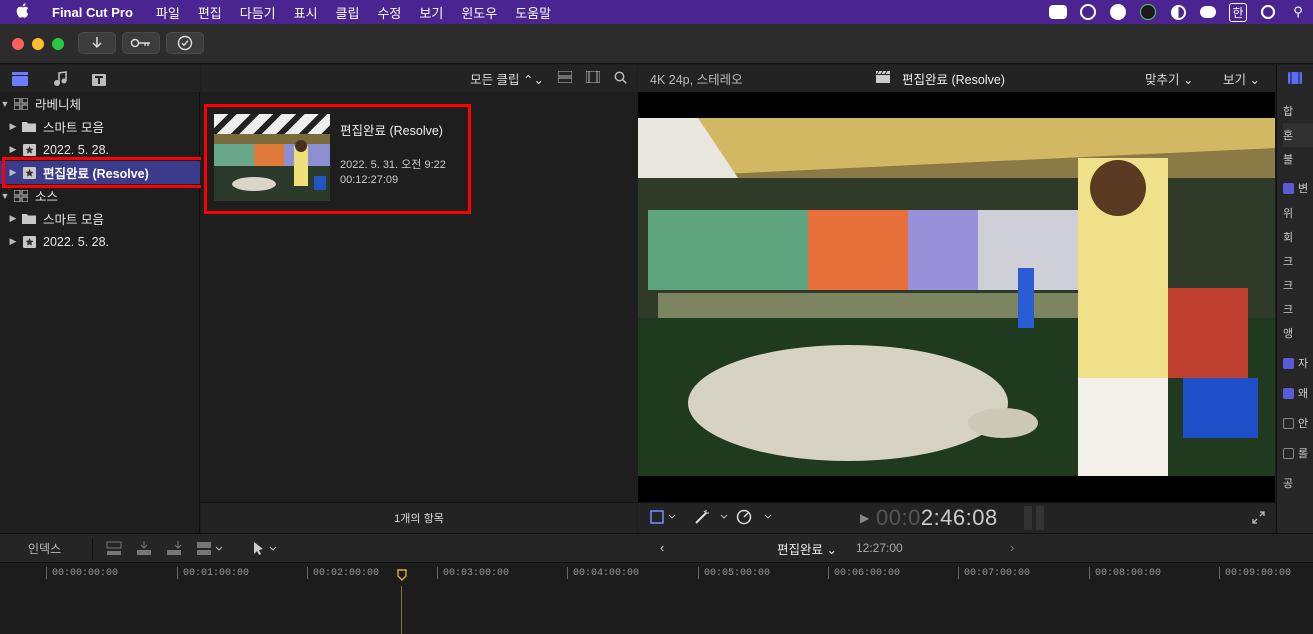  What do you see at coordinates (20, 79) in the screenshot?
I see `libraries-tab` at bounding box center [20, 79].